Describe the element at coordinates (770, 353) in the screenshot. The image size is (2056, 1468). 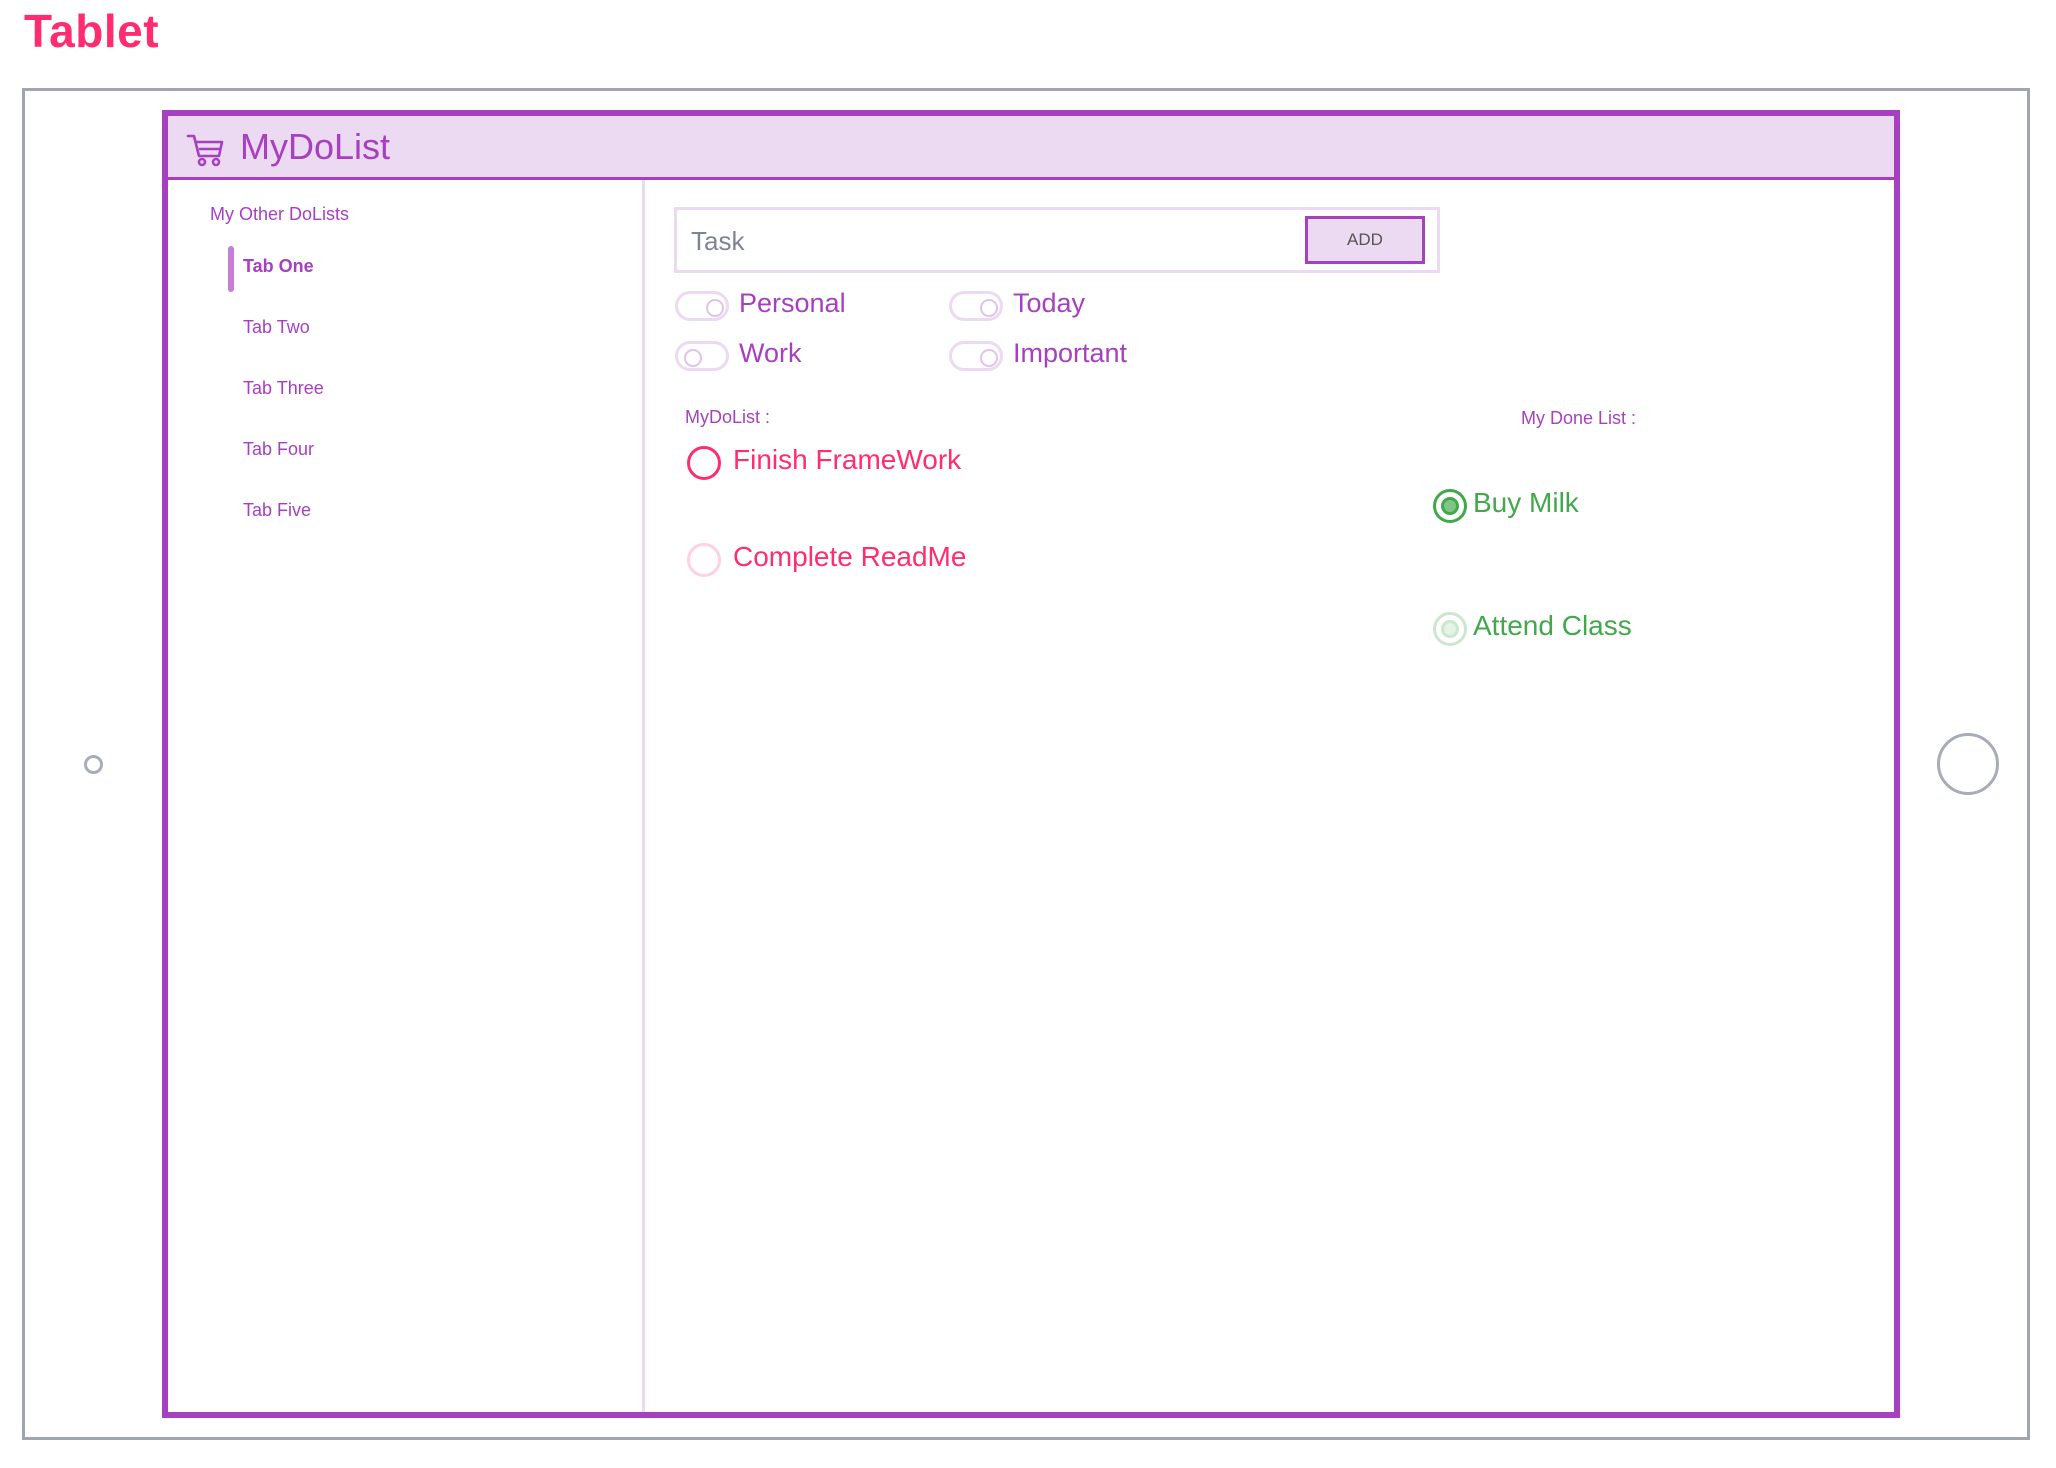
I see `toggle-label: Work` at that location.